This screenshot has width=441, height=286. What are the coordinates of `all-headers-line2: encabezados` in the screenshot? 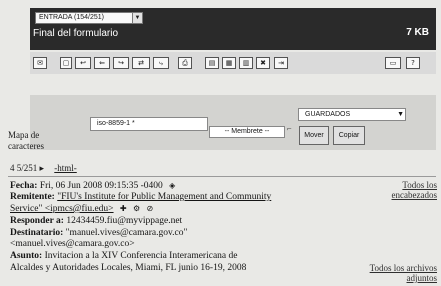 It's located at (414, 195).